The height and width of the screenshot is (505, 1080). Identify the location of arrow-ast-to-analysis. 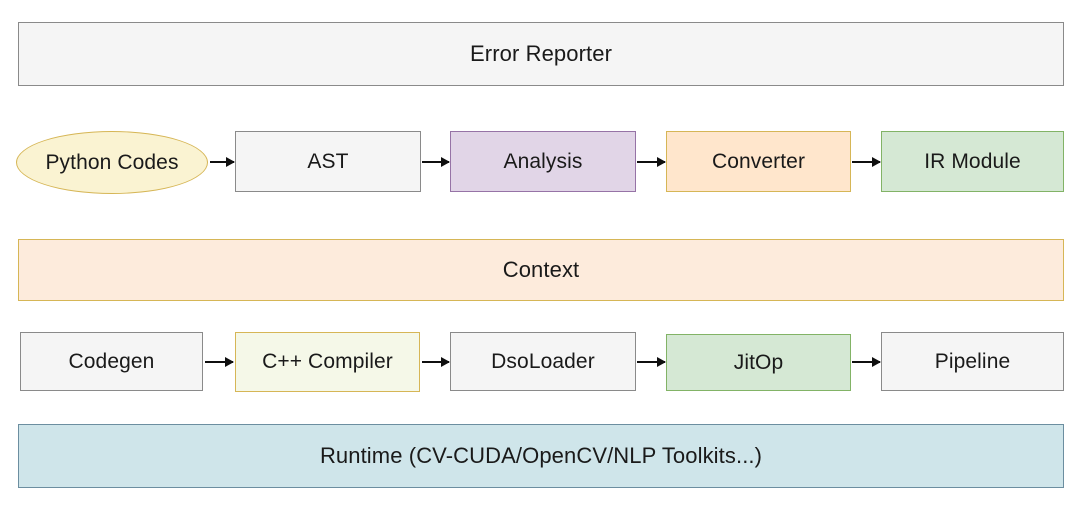
(435, 162).